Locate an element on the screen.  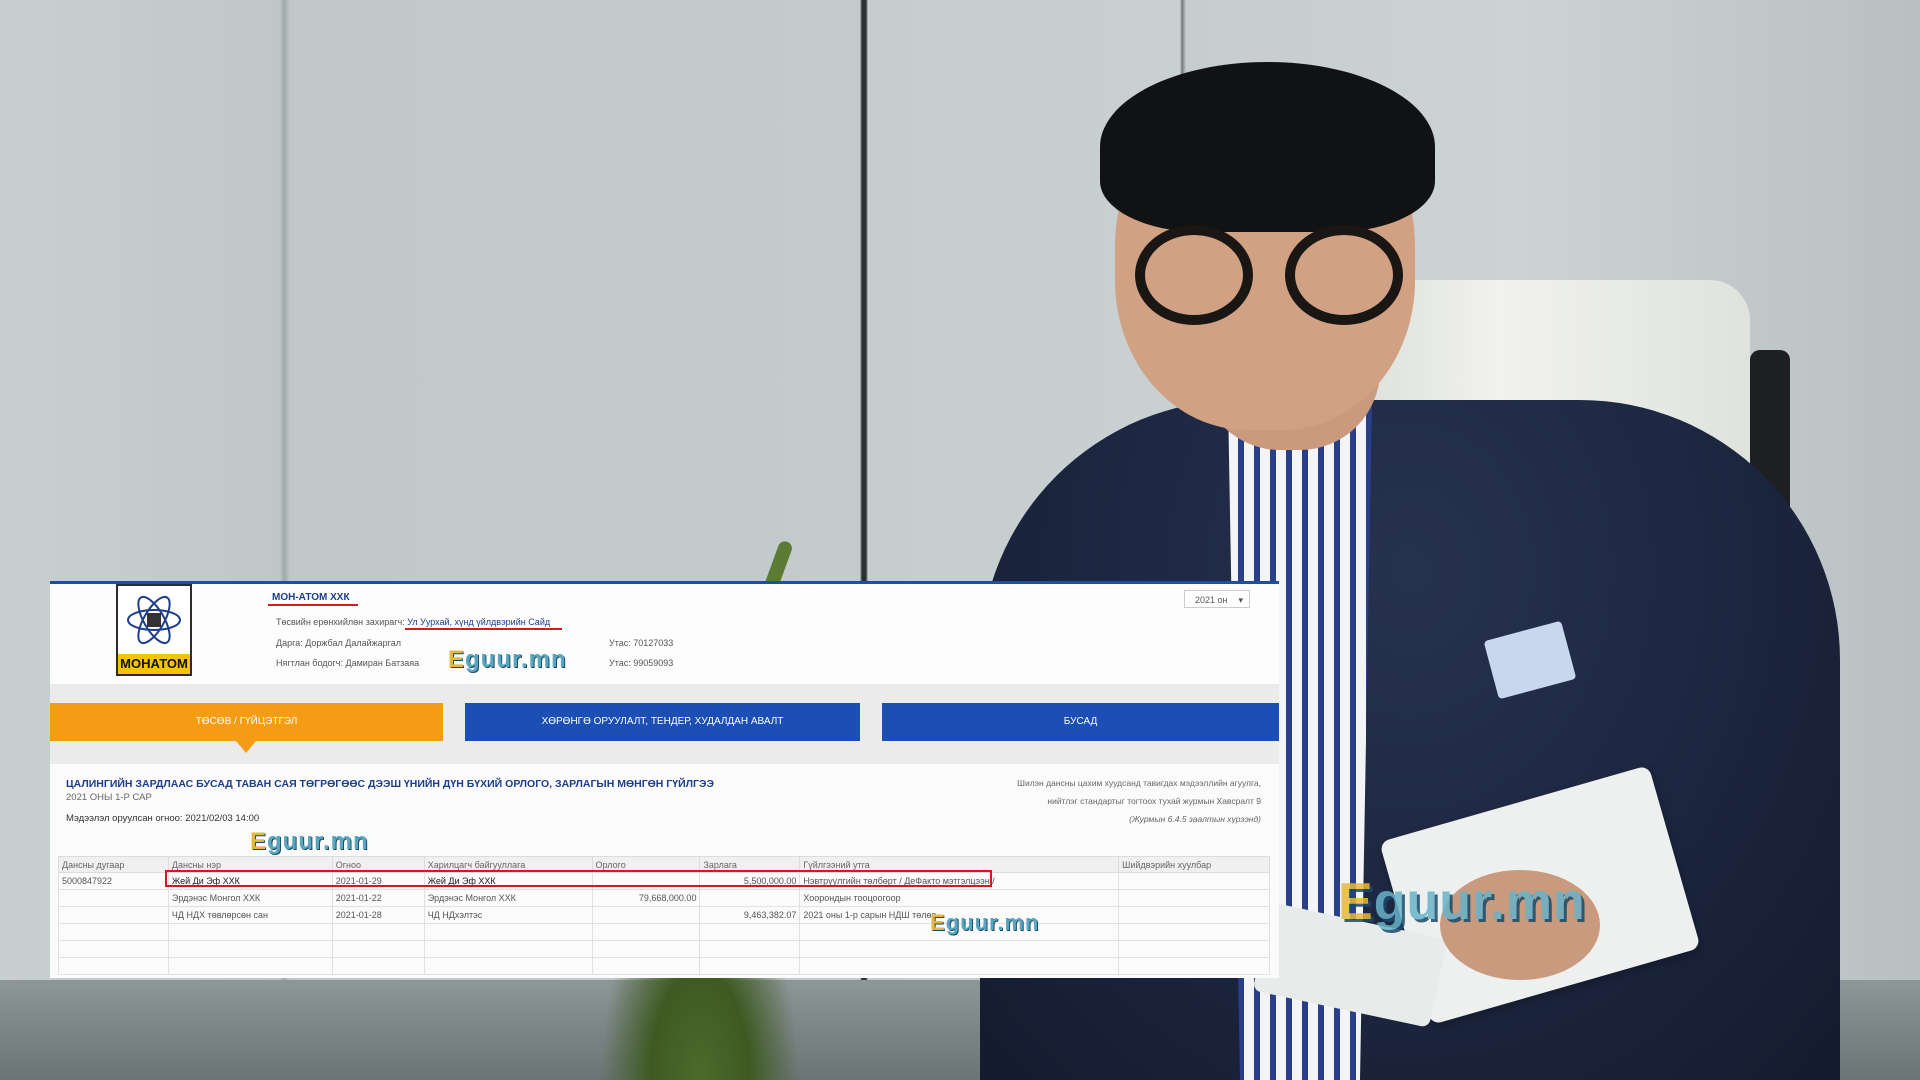
company-logo: МОНАТОМ is located at coordinates (154, 630).